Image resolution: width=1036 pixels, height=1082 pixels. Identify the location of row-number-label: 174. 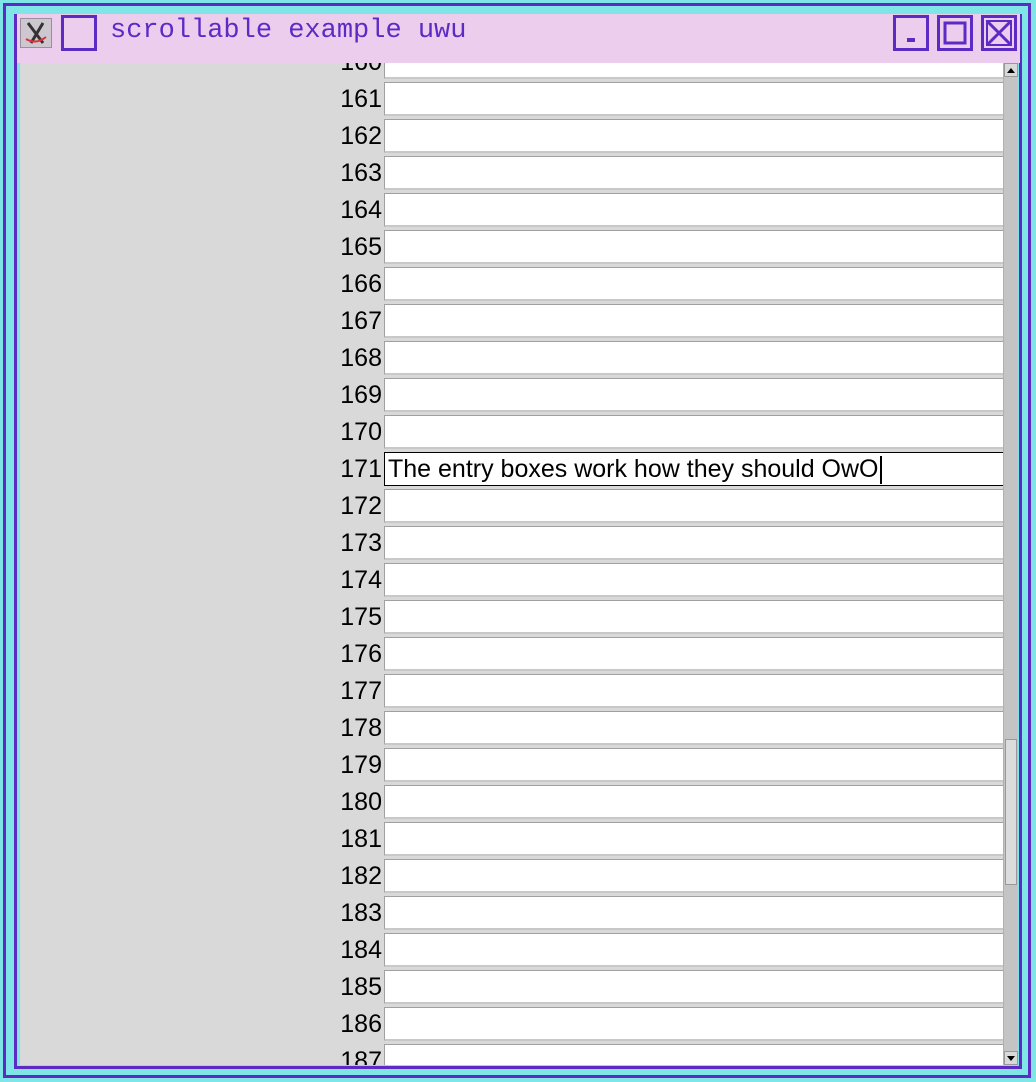
(361, 580).